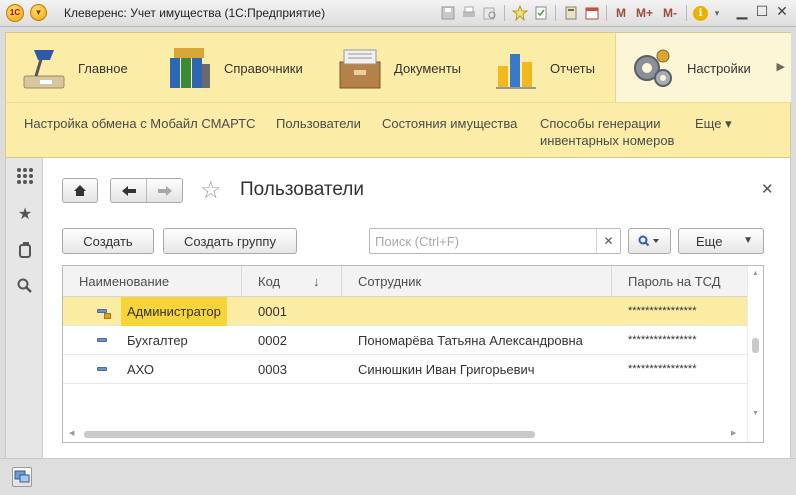 This screenshot has height=495, width=796. Describe the element at coordinates (543, 68) in the screenshot. I see `section-reports: Отчеты` at that location.